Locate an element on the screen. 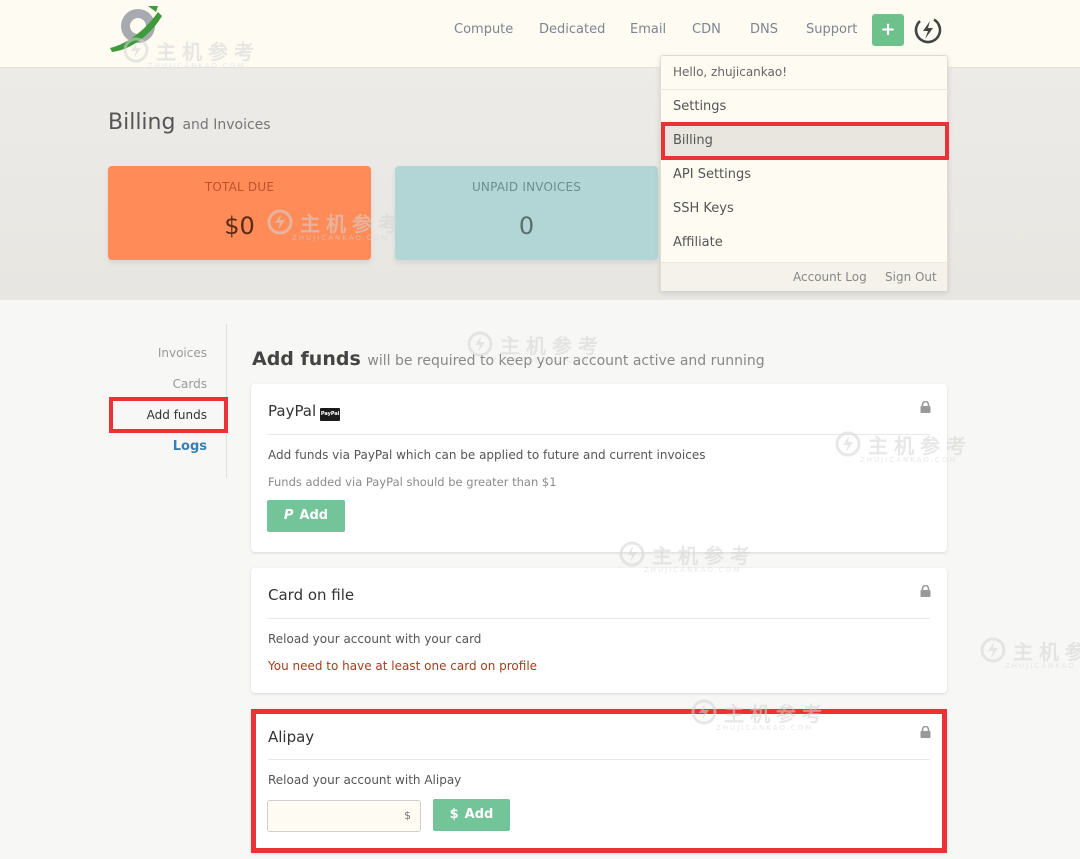 This screenshot has width=1080, height=859. watermark-cn: 主机参考 is located at coordinates (1046, 652).